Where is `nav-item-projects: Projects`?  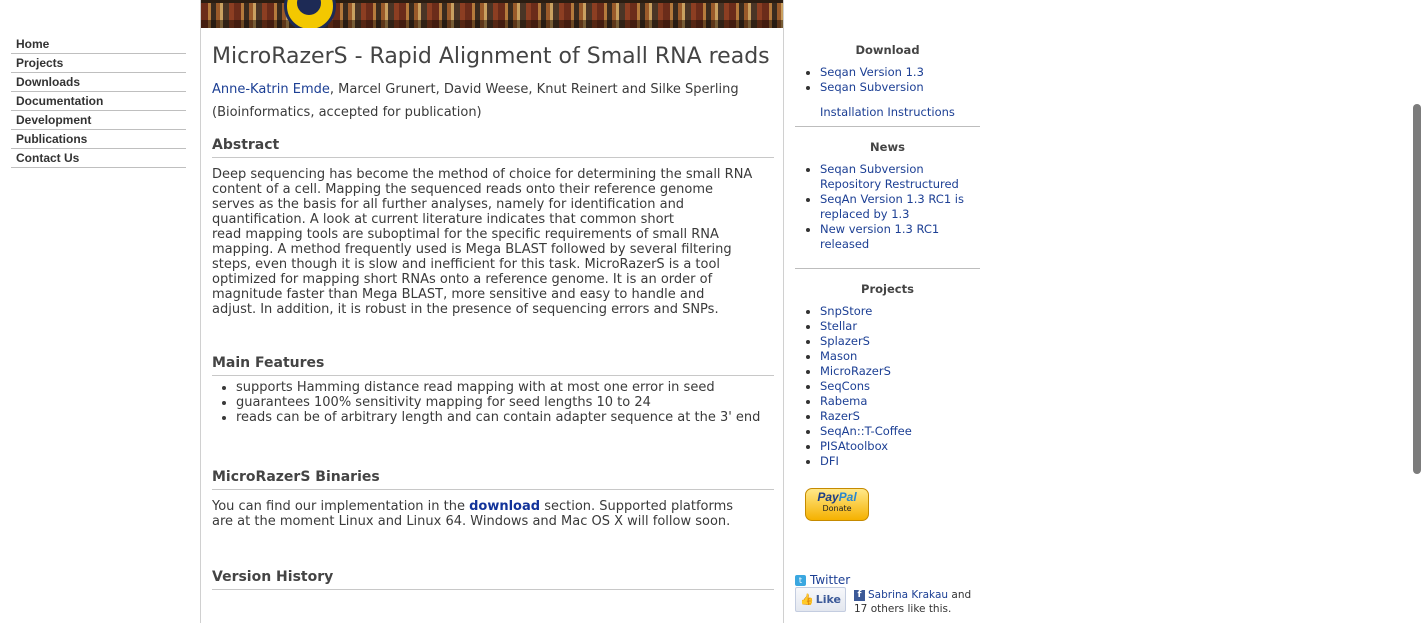 nav-item-projects: Projects is located at coordinates (98, 63).